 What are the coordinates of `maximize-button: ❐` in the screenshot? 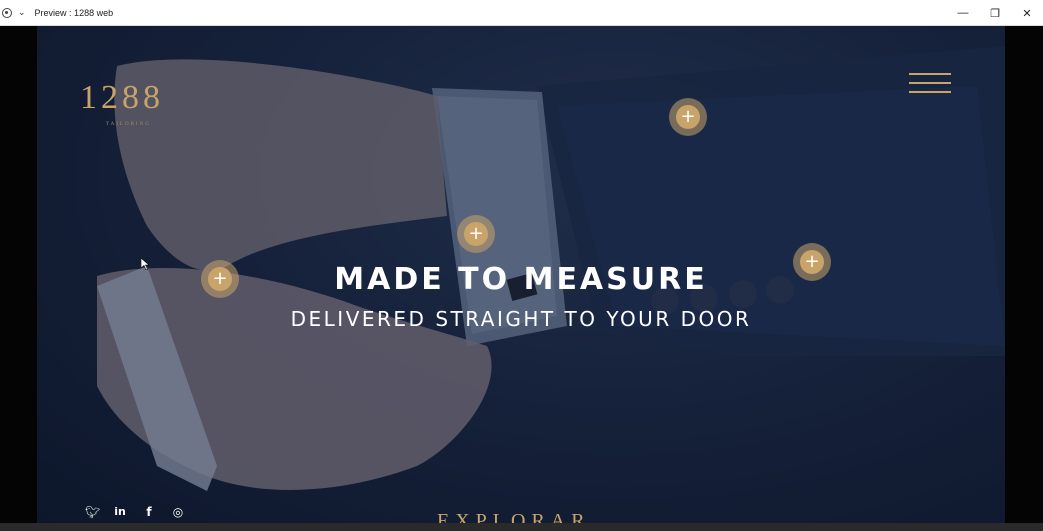 It's located at (995, 13).